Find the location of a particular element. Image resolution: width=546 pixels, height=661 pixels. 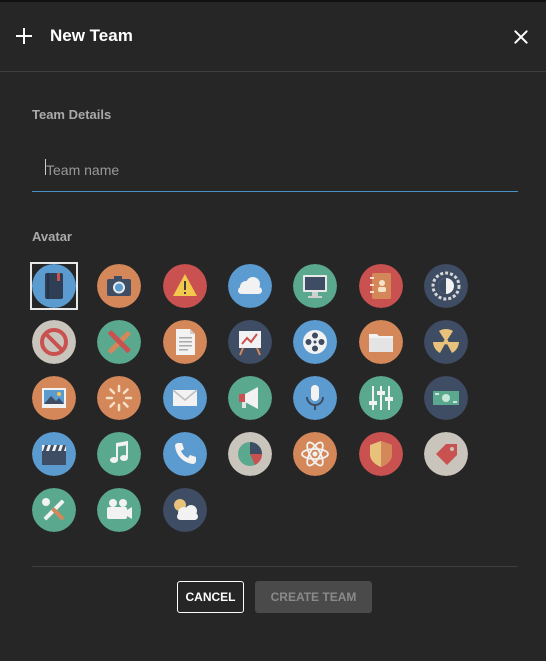

cloud-icon is located at coordinates (250, 286).